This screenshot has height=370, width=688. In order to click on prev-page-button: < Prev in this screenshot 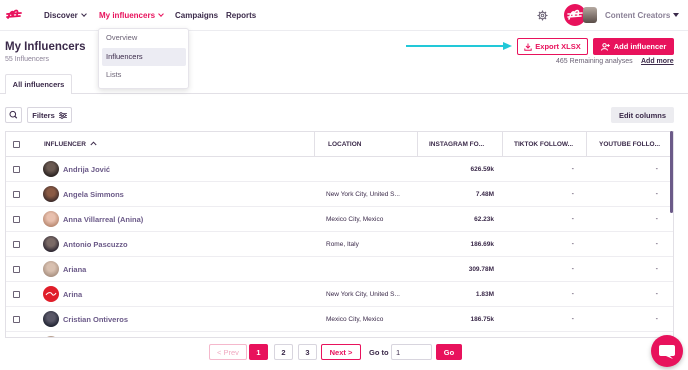, I will do `click(228, 352)`.